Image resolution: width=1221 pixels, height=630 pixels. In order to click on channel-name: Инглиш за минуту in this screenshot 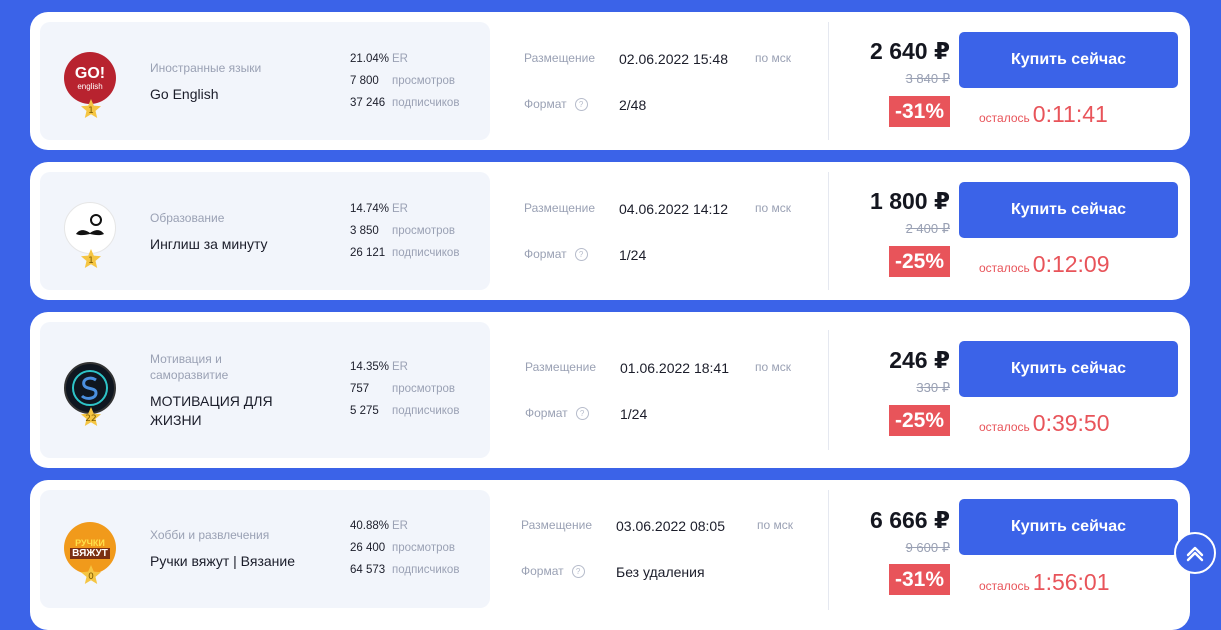, I will do `click(230, 244)`.